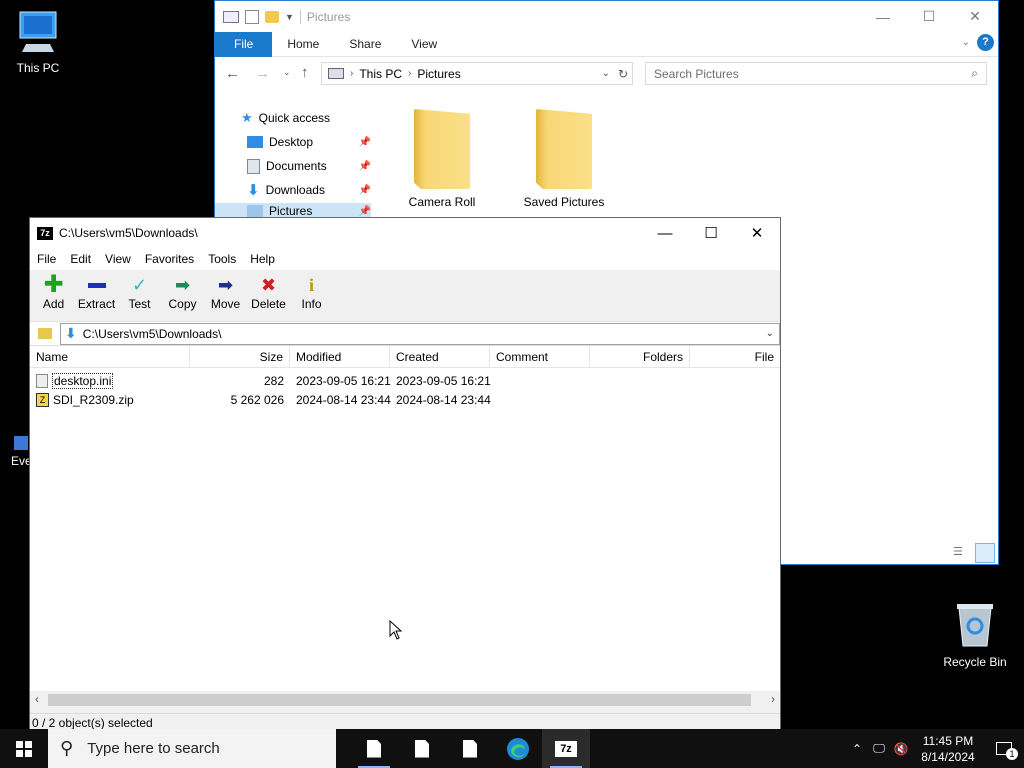  I want to click on taskbar-search-box: ⚲ Type here to search, so click(192, 748).